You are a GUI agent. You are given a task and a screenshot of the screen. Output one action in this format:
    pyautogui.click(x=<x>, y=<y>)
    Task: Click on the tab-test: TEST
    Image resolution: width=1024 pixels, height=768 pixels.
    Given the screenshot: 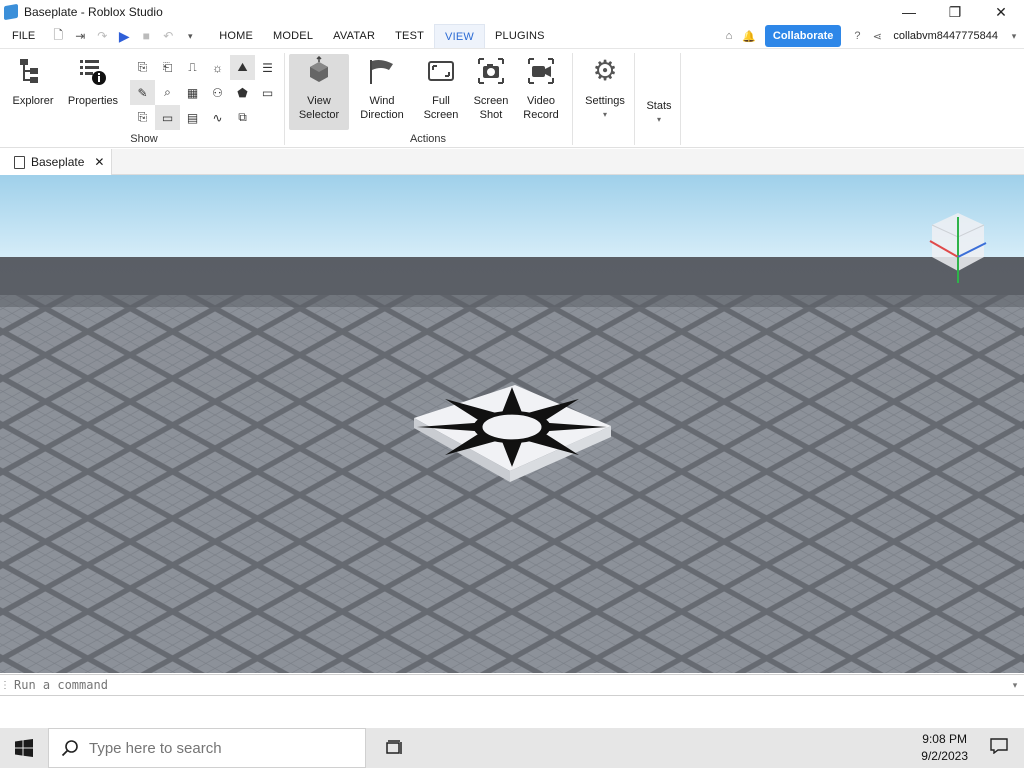 What is the action you would take?
    pyautogui.click(x=409, y=36)
    